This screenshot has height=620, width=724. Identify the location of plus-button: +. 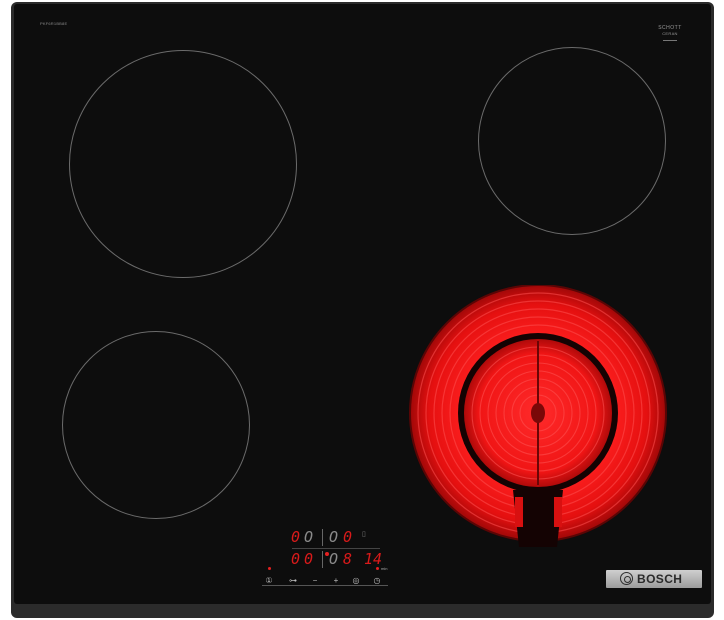
(336, 580).